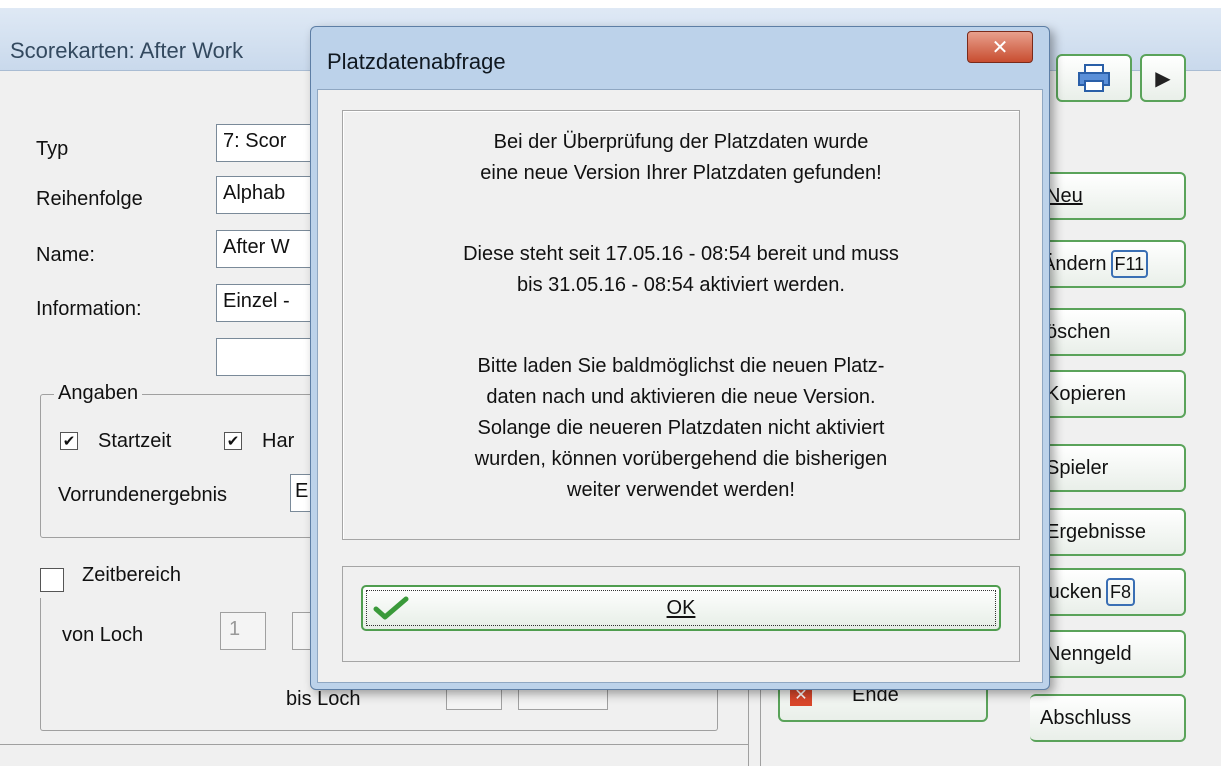 This screenshot has height=766, width=1221. Describe the element at coordinates (103, 635) in the screenshot. I see `von-loch-label: von Loch` at that location.